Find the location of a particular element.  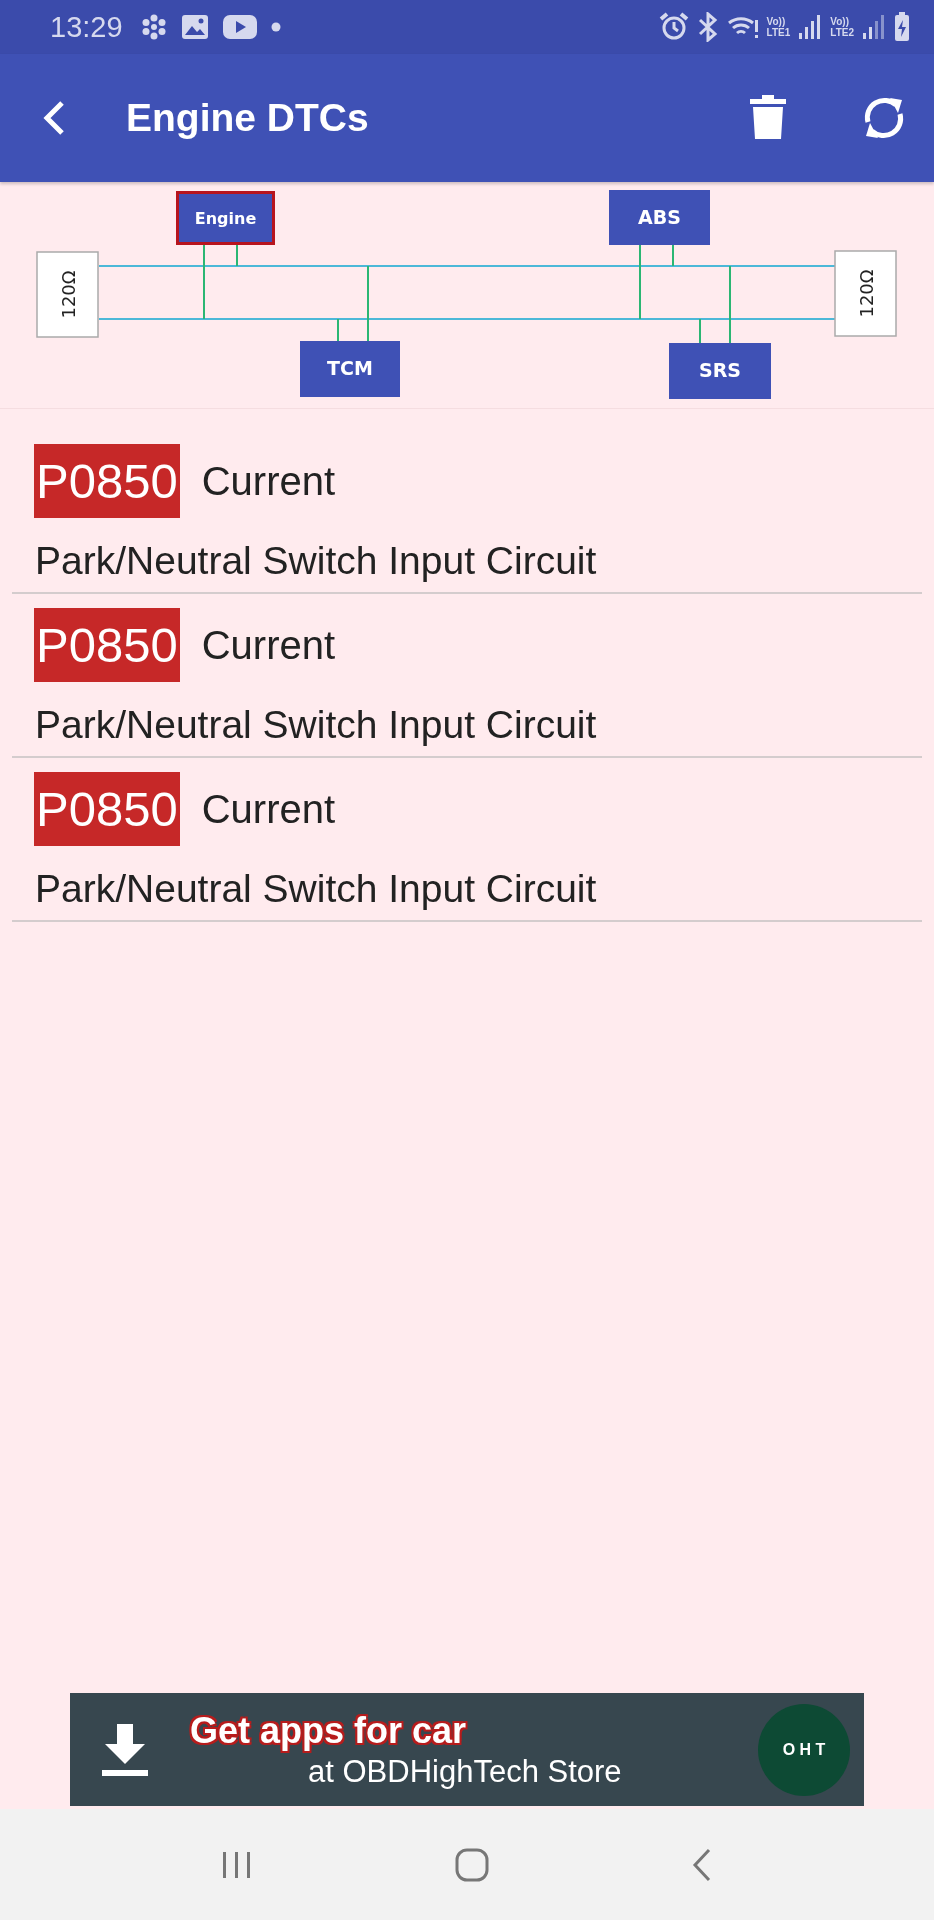

home-icon is located at coordinates (472, 1864).